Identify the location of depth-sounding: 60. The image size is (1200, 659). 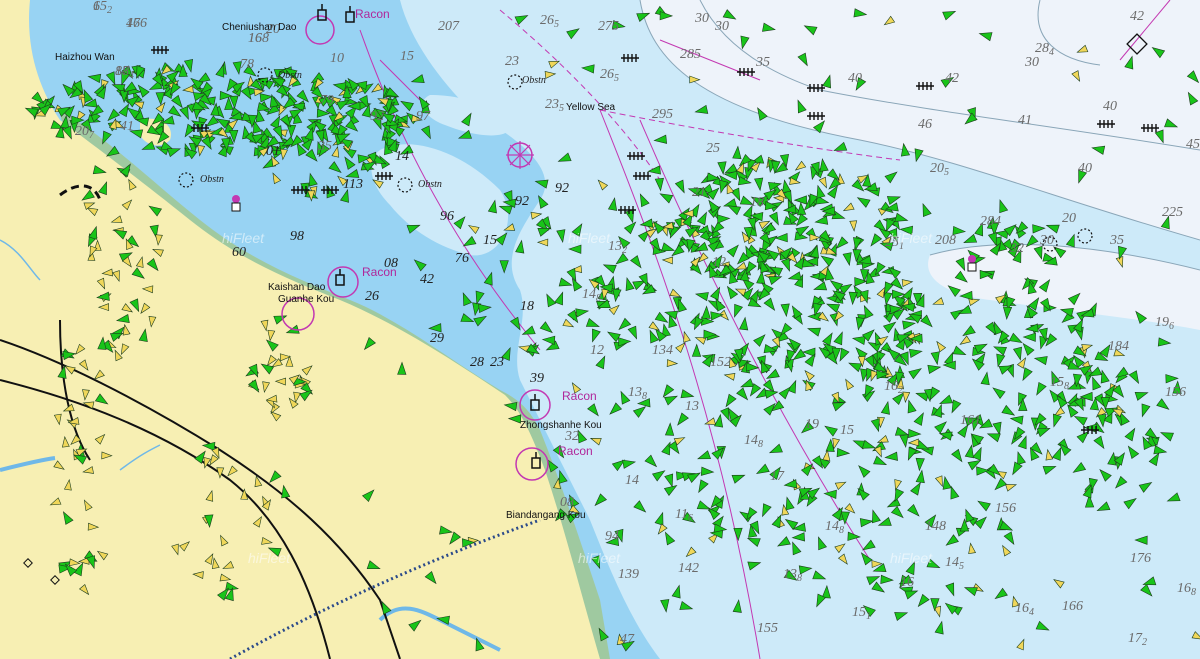
(239, 252).